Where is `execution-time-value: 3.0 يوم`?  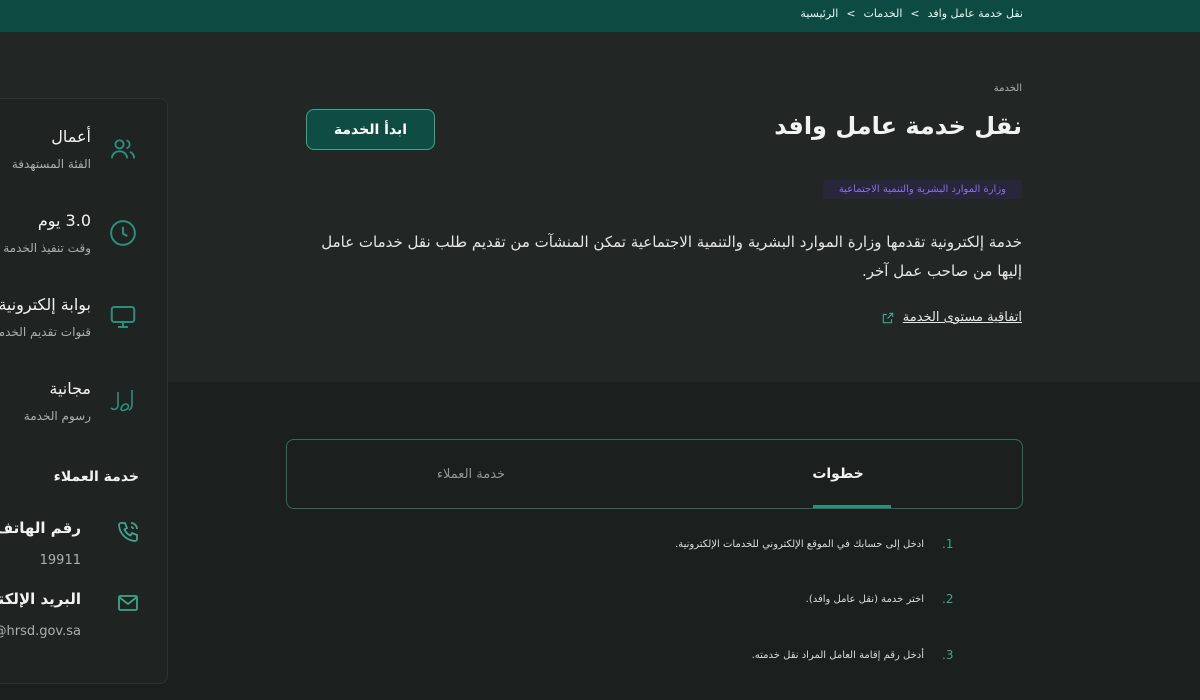
execution-time-value: 3.0 يوم is located at coordinates (64, 220).